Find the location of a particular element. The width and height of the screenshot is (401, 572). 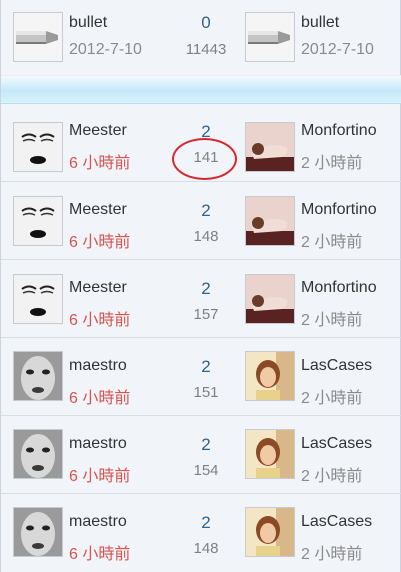

view-count: 157 is located at coordinates (206, 314).